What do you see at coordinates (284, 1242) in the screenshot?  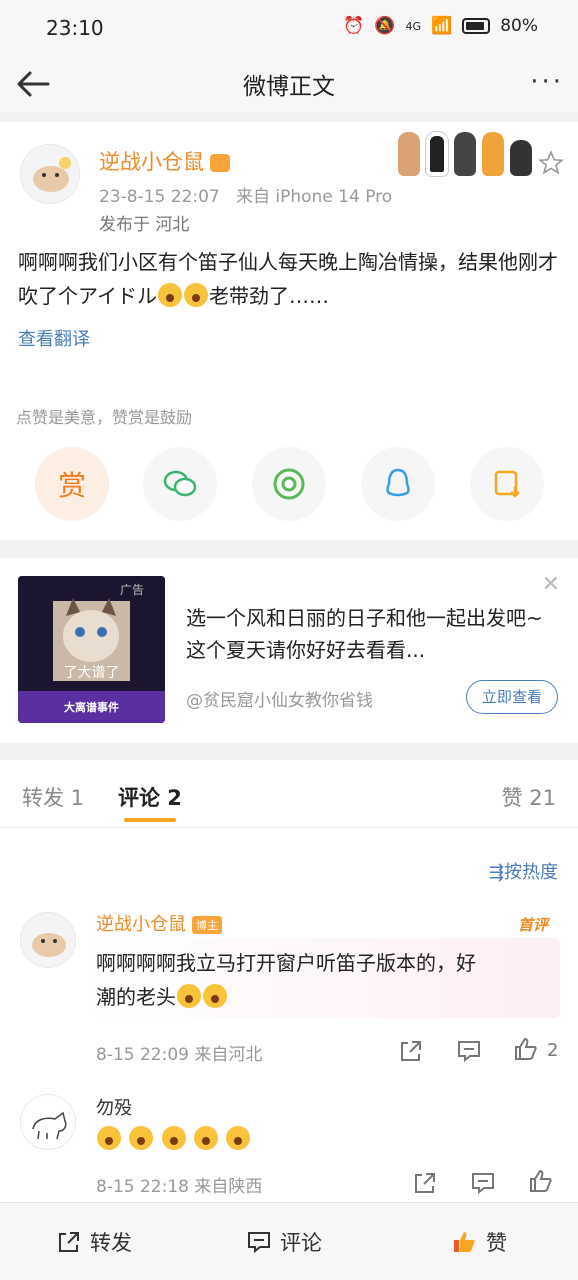 I see `comment-button: 评论` at bounding box center [284, 1242].